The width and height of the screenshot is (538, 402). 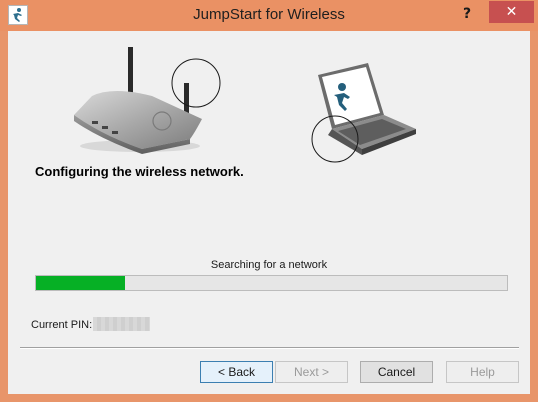 What do you see at coordinates (269, 265) in the screenshot?
I see `progress-status-text: Searching for a network` at bounding box center [269, 265].